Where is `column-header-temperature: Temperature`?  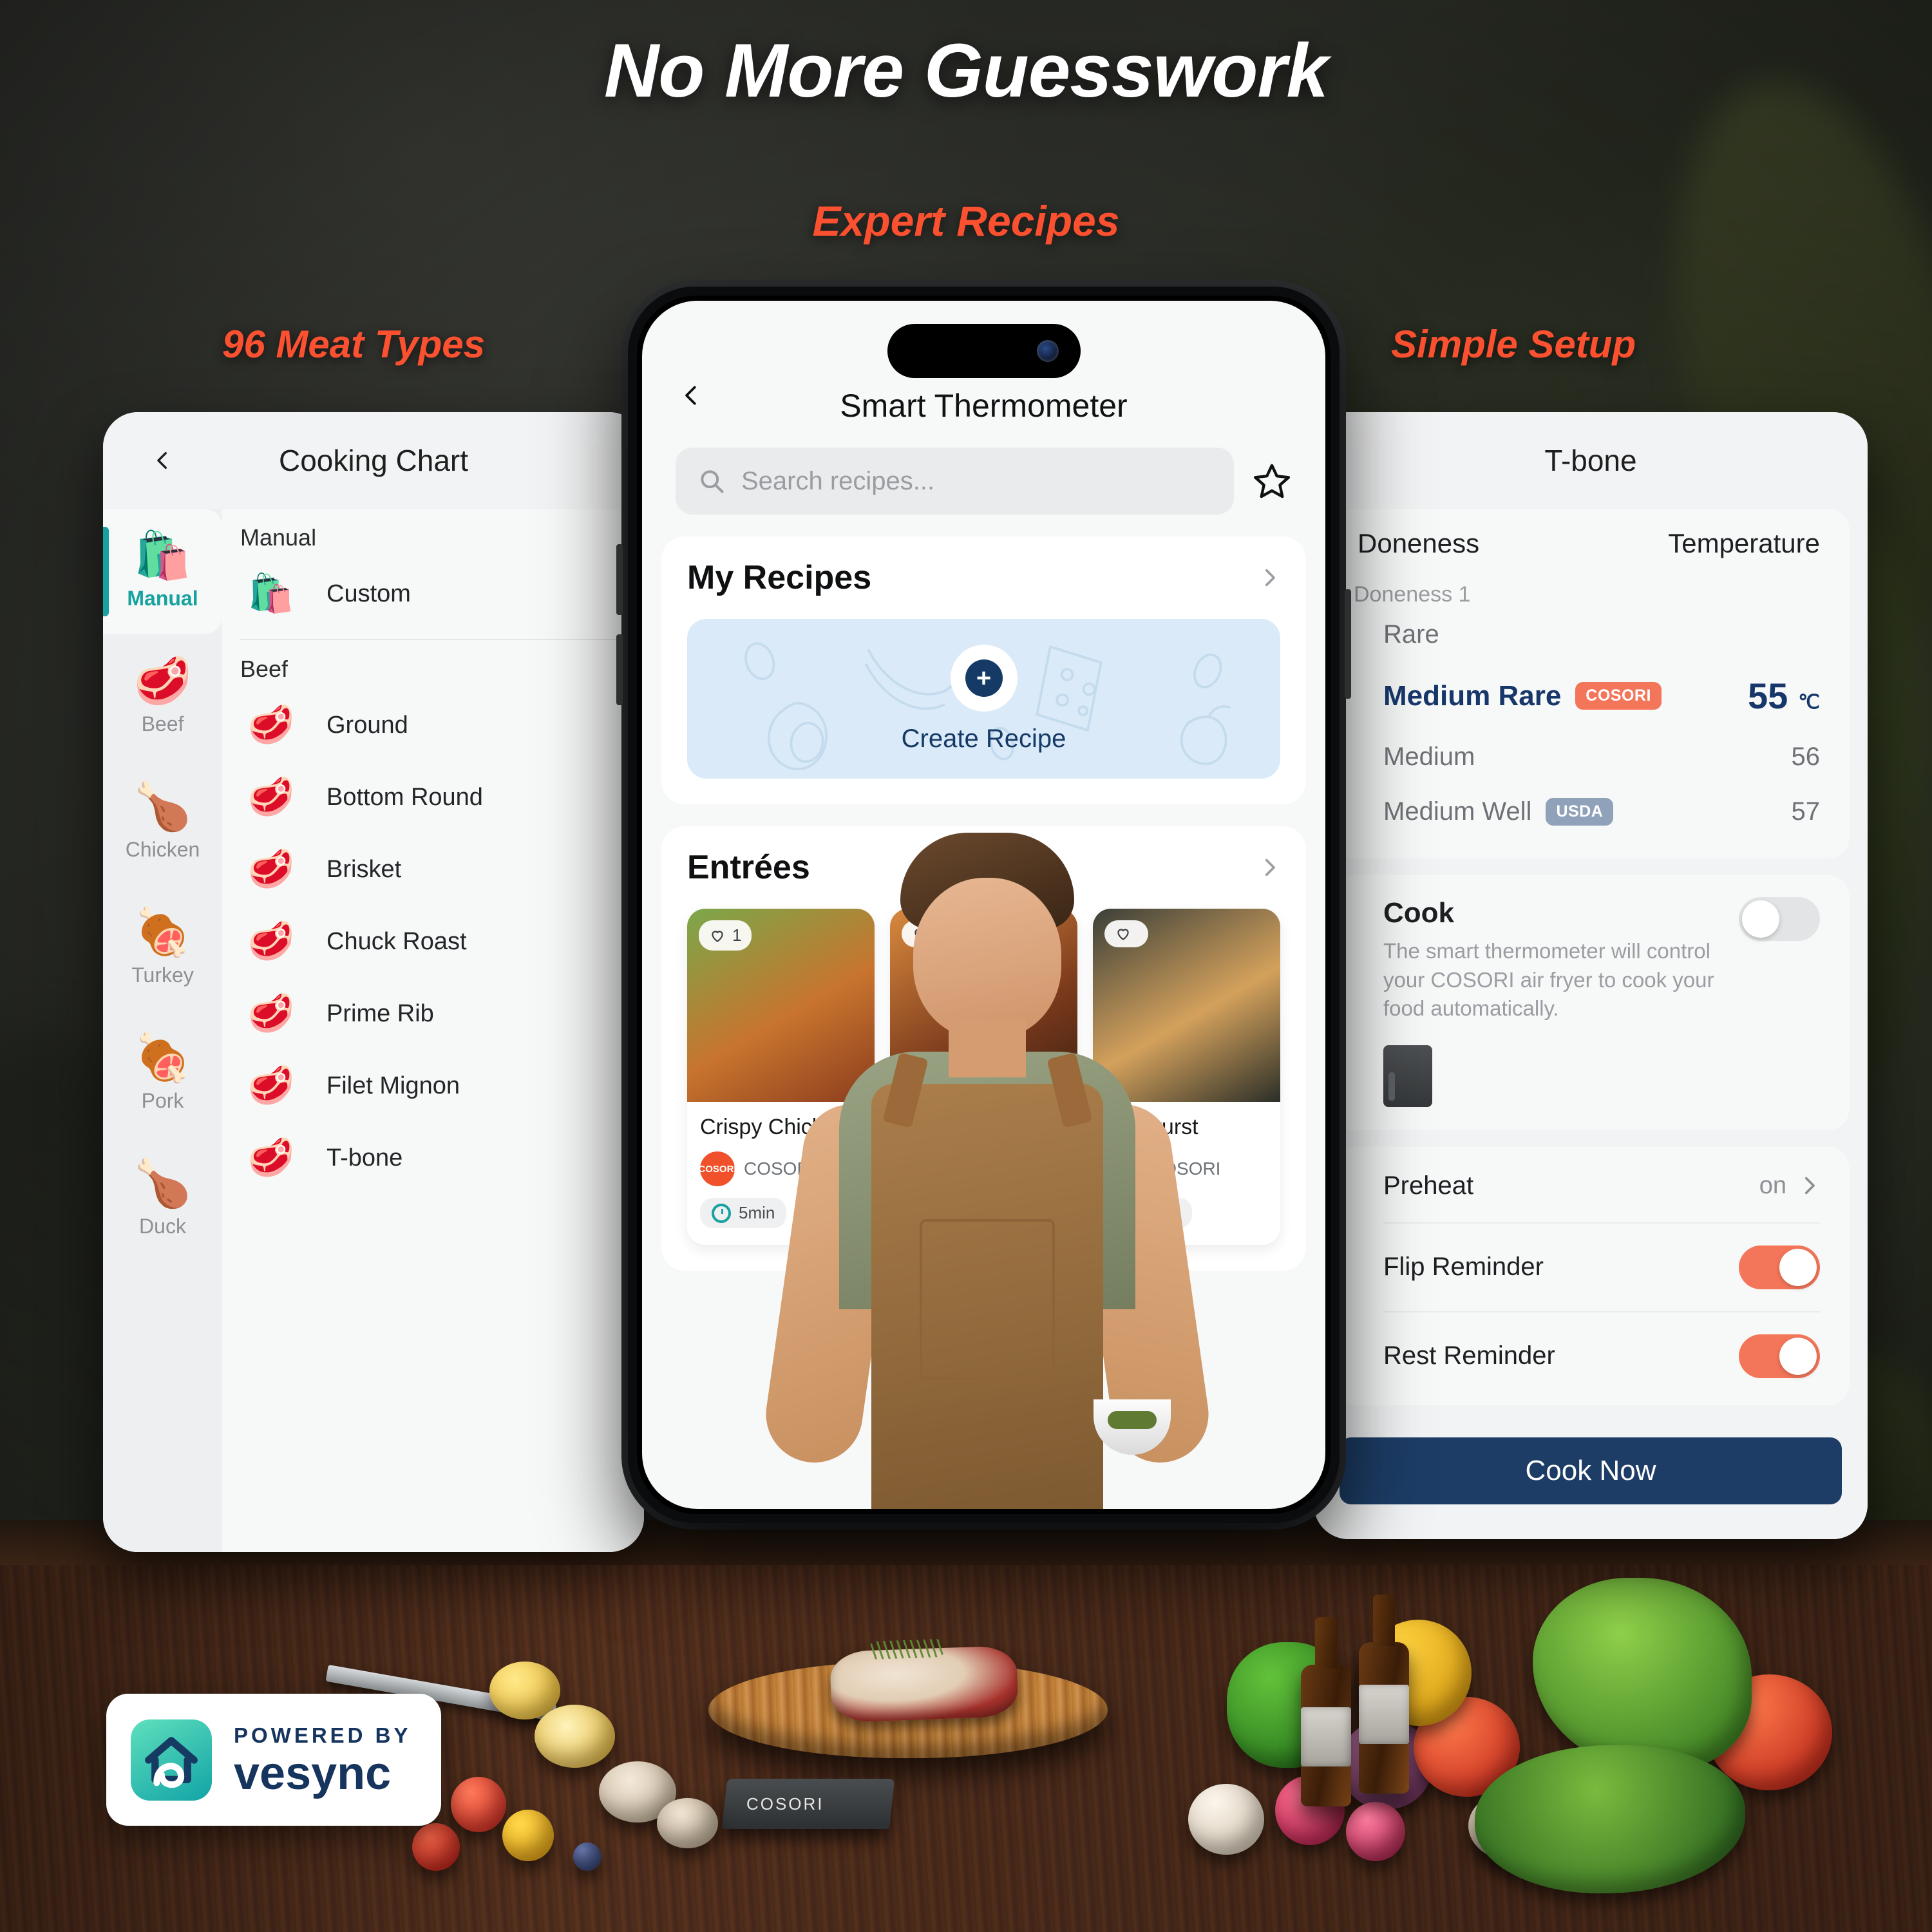
column-header-temperature: Temperature is located at coordinates (1744, 543).